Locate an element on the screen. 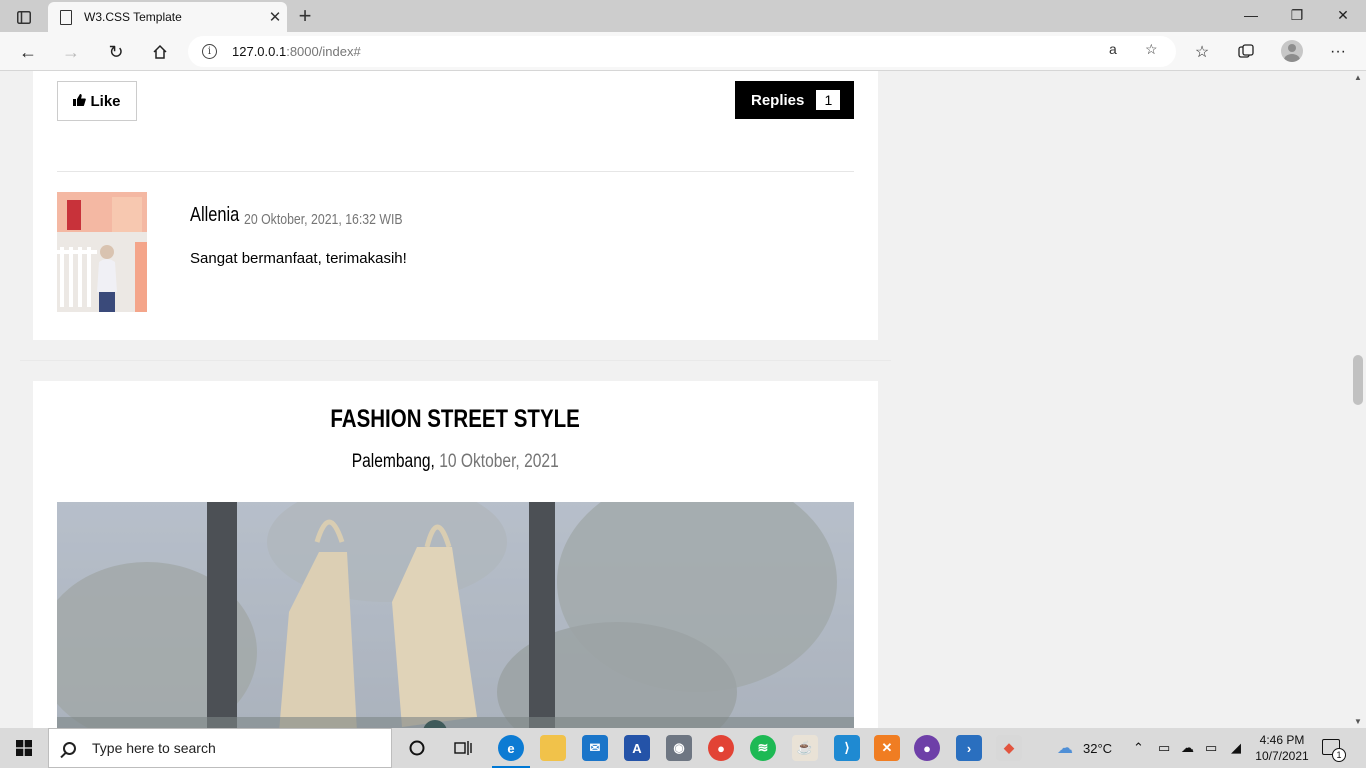 This screenshot has width=1366, height=768. comment-text: Sangat bermanfaat, terimakasih! is located at coordinates (298, 258).